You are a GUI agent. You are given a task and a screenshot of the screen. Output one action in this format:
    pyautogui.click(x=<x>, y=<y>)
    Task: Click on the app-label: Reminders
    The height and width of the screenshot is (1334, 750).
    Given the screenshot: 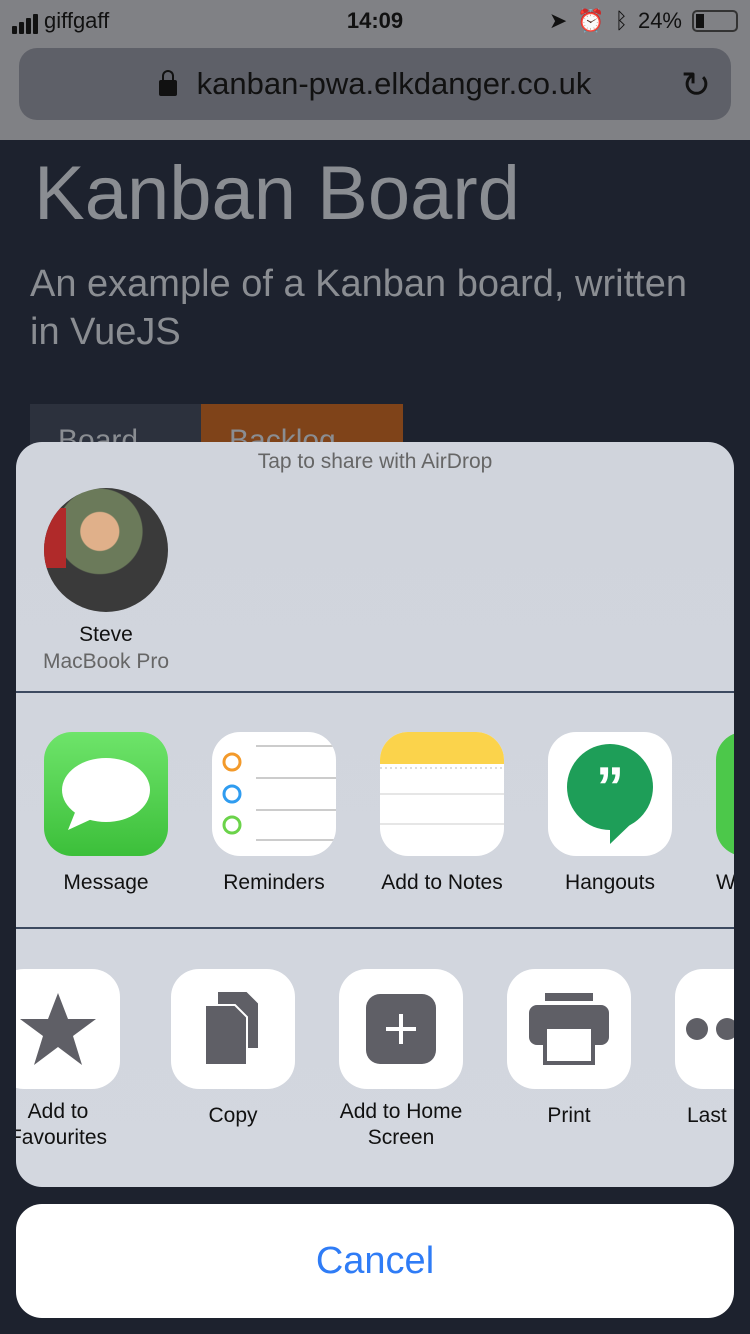 What is the action you would take?
    pyautogui.click(x=274, y=882)
    